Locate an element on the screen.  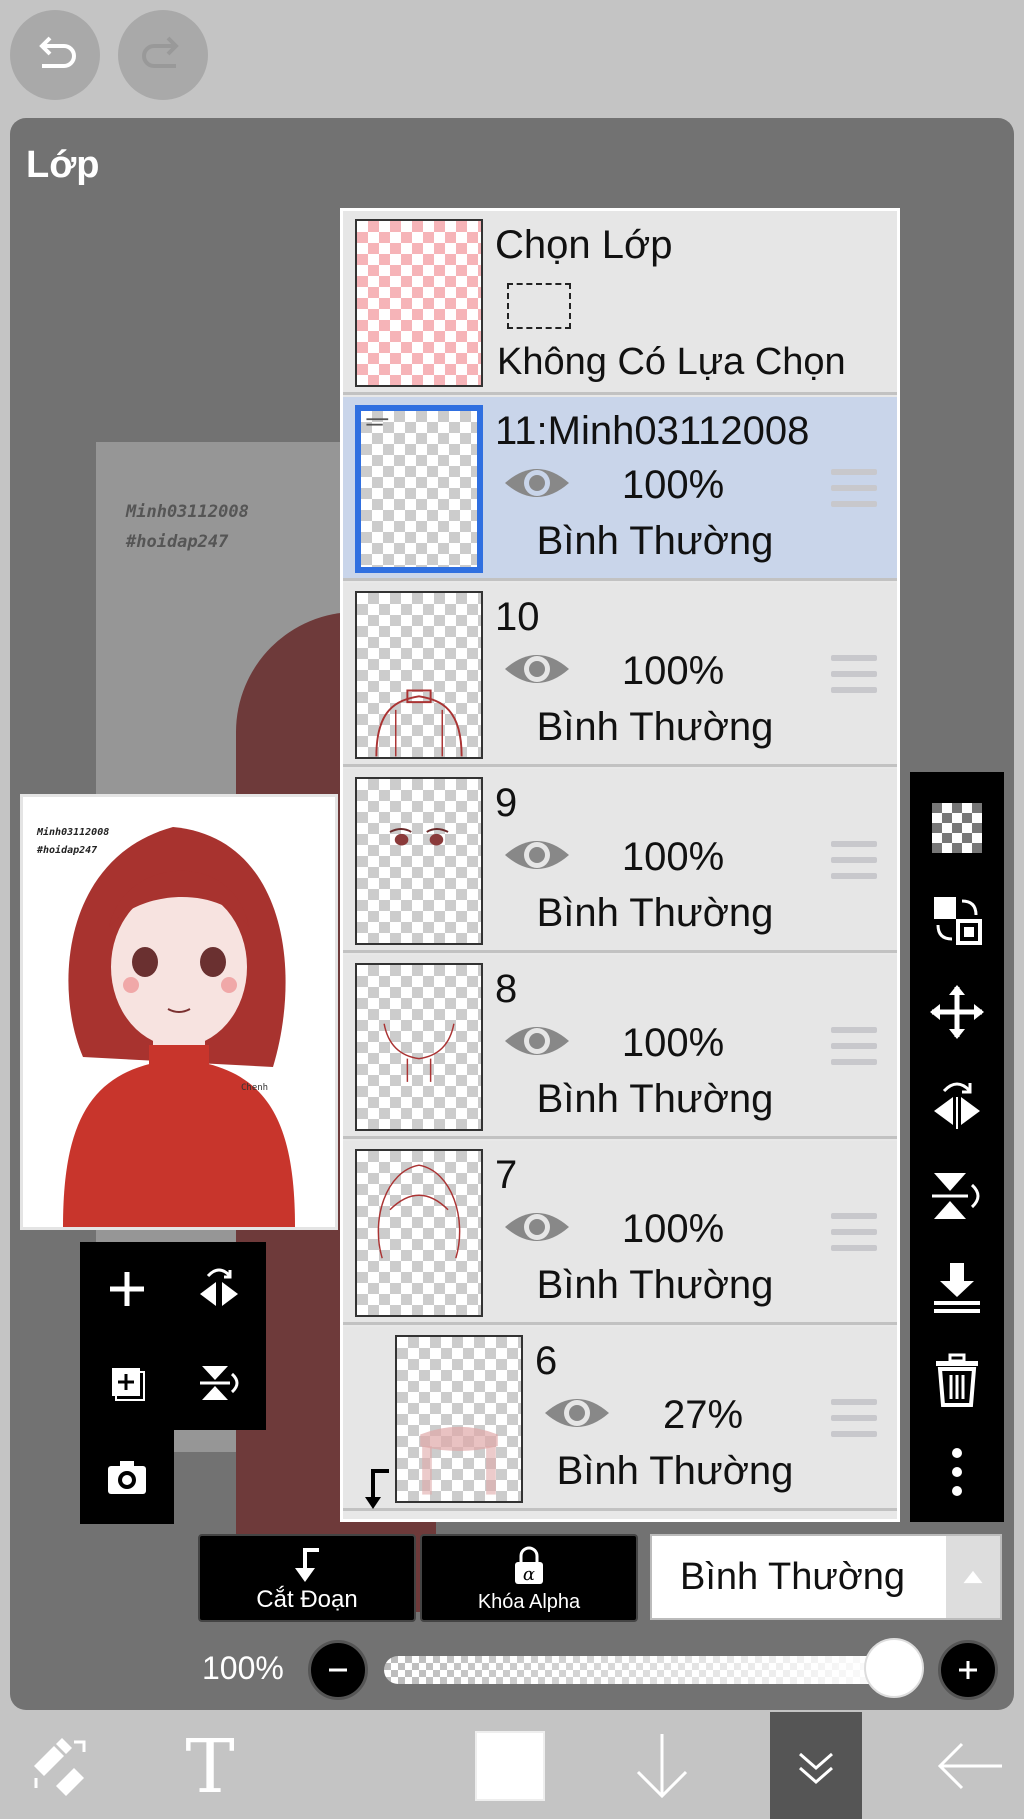
svg-text: T is located at coordinates (209, 1766).